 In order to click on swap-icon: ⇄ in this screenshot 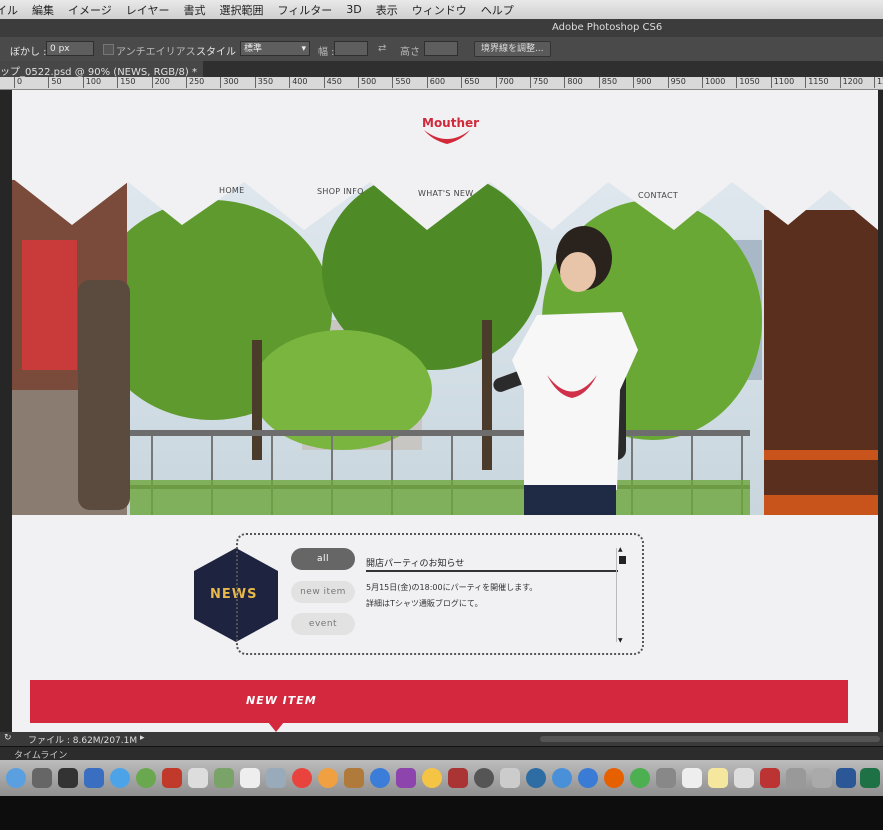, I will do `click(382, 48)`.